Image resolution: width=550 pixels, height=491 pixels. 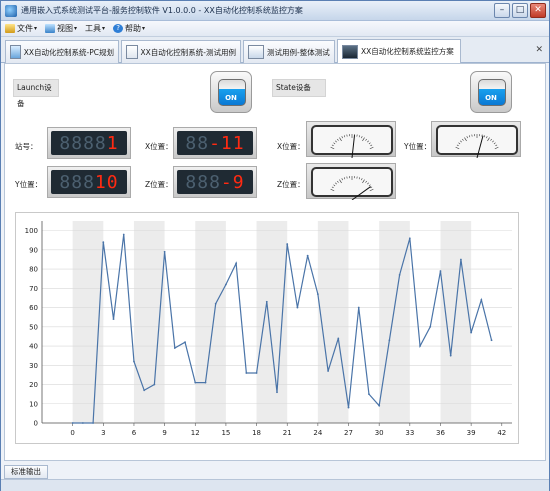 I want to click on z-value: -9, so click(x=232, y=182).